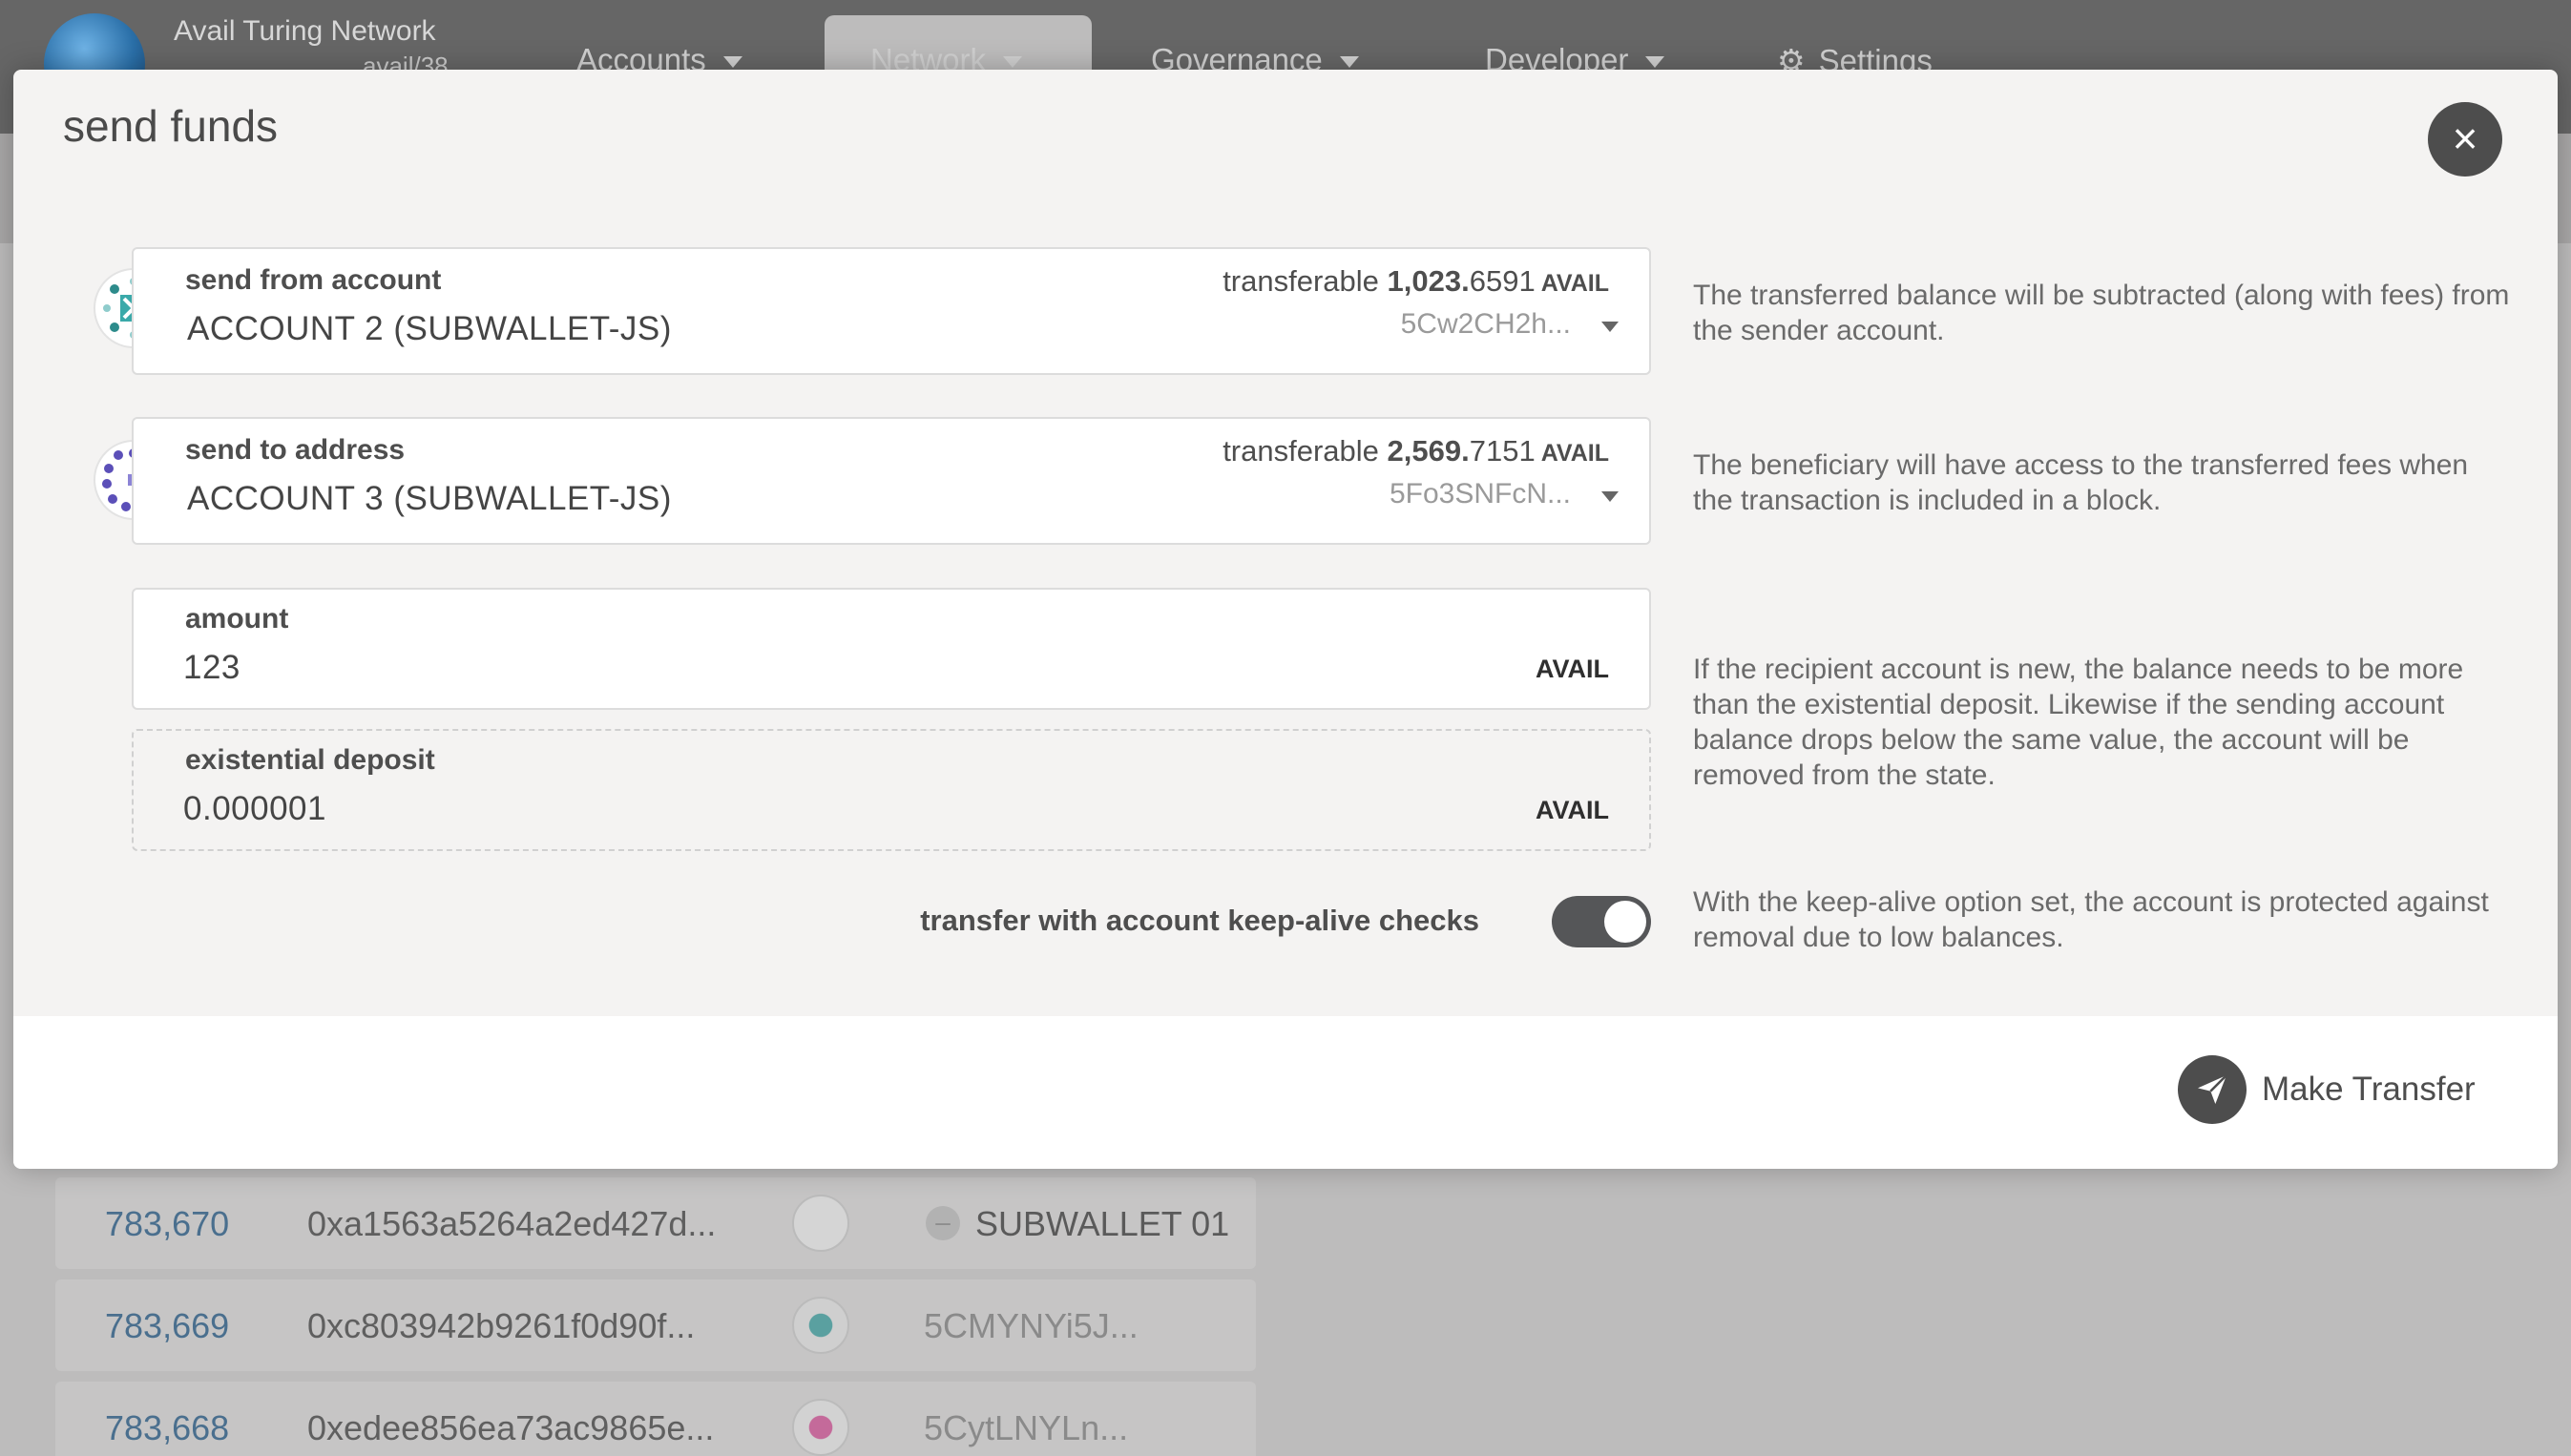  What do you see at coordinates (296, 450) in the screenshot?
I see `recipient-label: send to address` at bounding box center [296, 450].